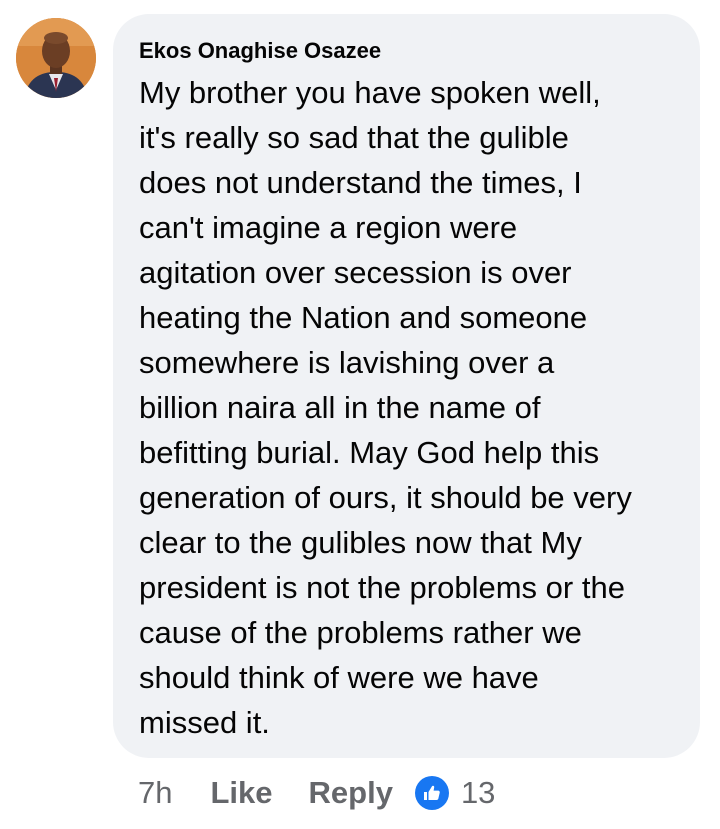  I want to click on comment-text-line: billion naira all in the name of, so click(340, 407).